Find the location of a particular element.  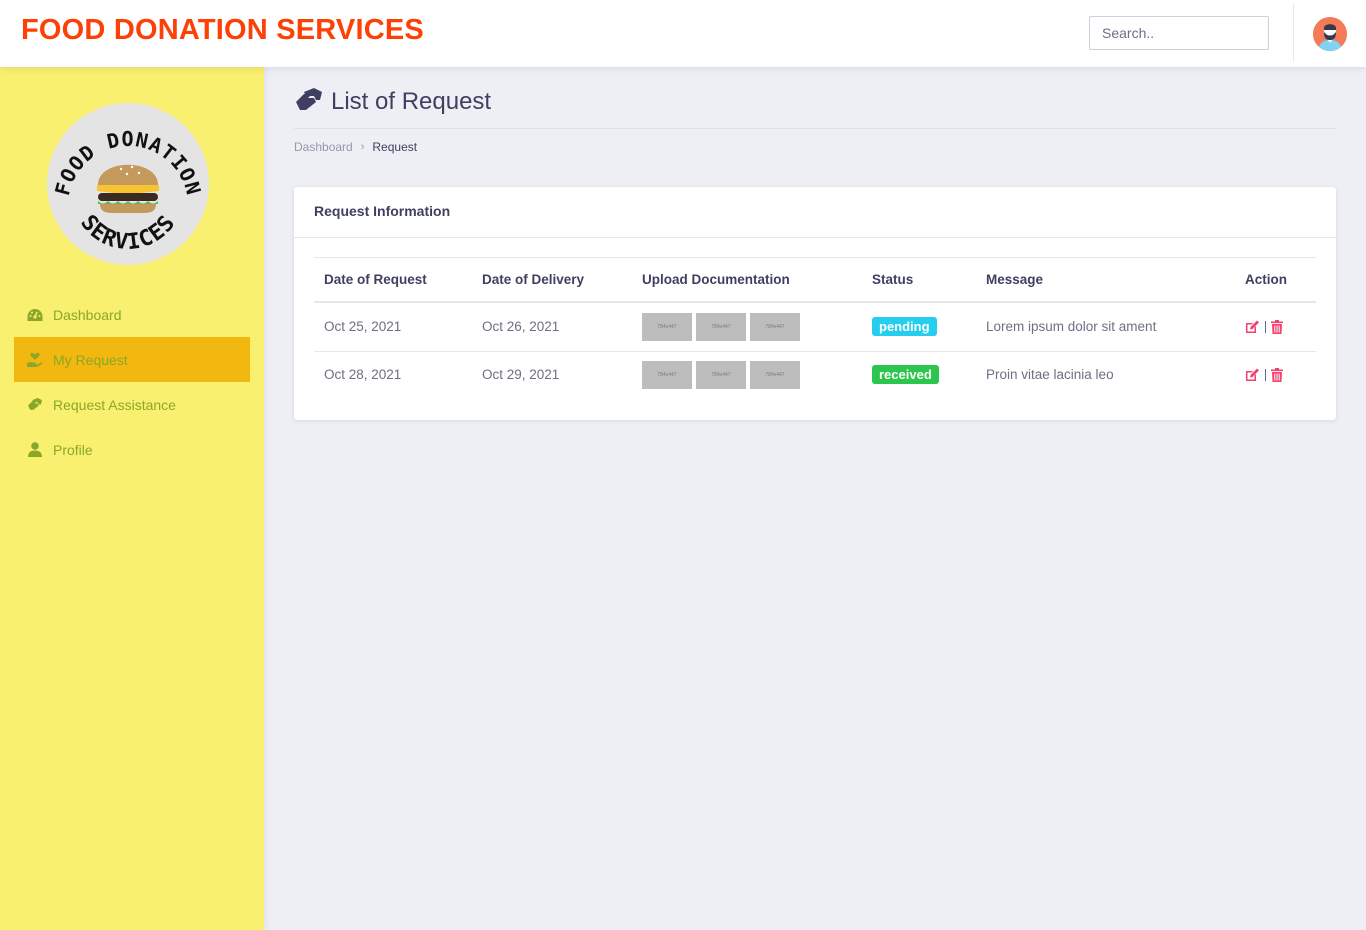

column-header: Date of Request is located at coordinates (393, 280).